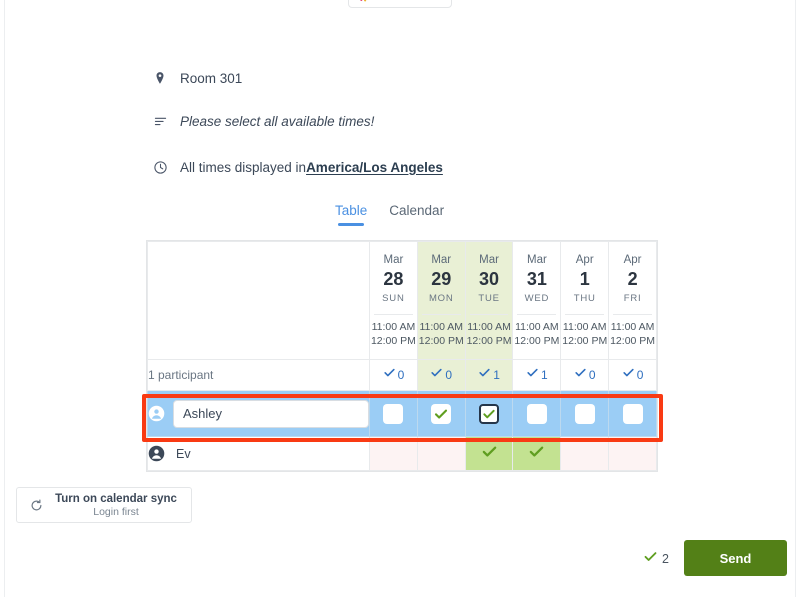 The height and width of the screenshot is (597, 800). I want to click on date-day-0: 28, so click(393, 279).